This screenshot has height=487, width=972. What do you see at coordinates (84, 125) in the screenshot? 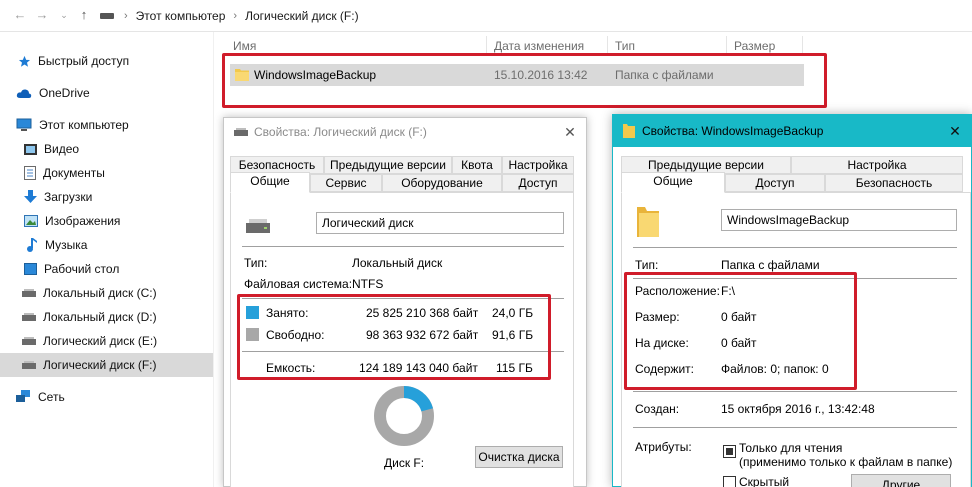
I see `nav-label: Этот компьютер` at bounding box center [84, 125].